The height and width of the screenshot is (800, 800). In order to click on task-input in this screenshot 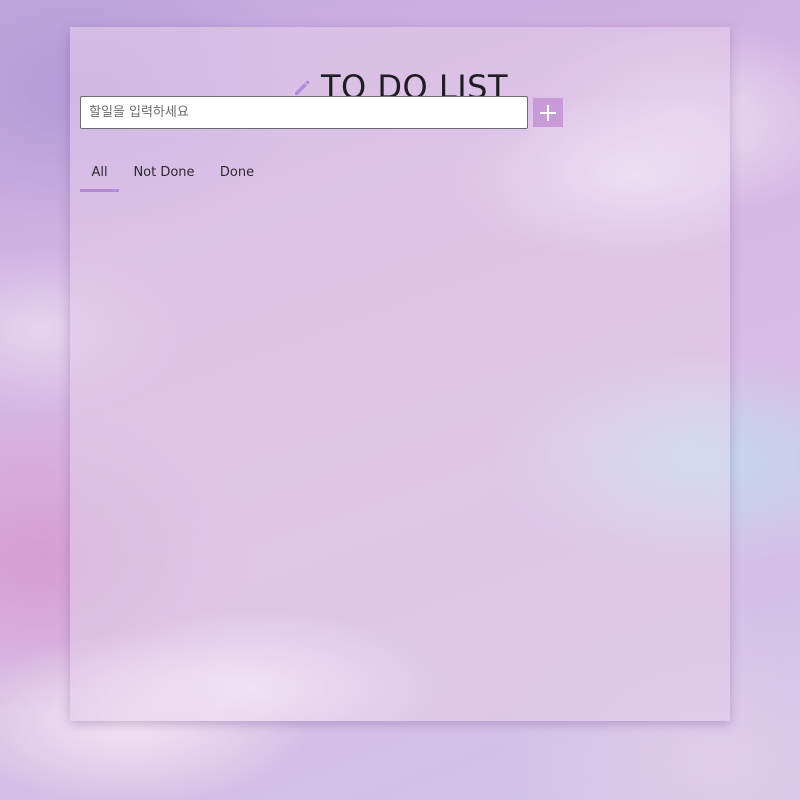, I will do `click(304, 112)`.